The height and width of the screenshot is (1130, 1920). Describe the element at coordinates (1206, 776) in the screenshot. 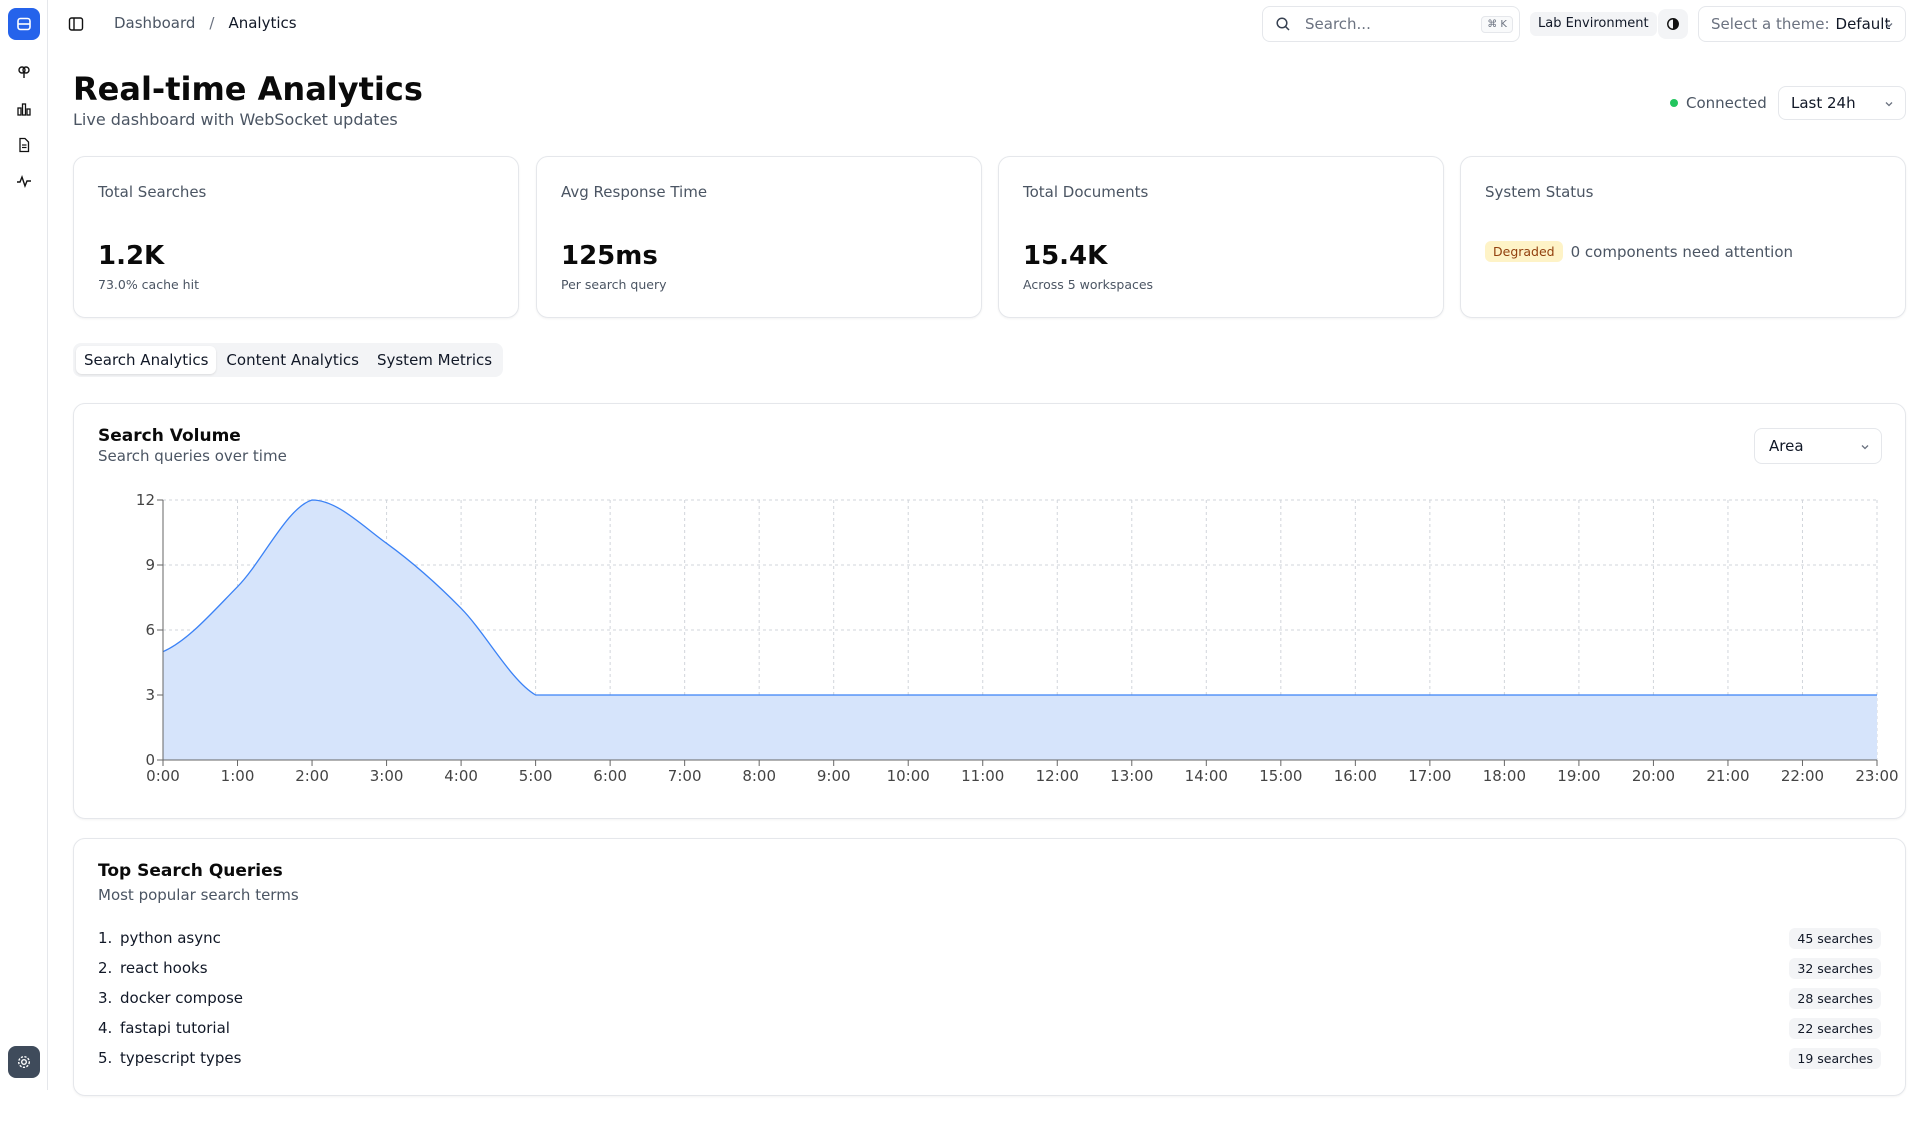

I see `x-tick-label: 14:00` at that location.